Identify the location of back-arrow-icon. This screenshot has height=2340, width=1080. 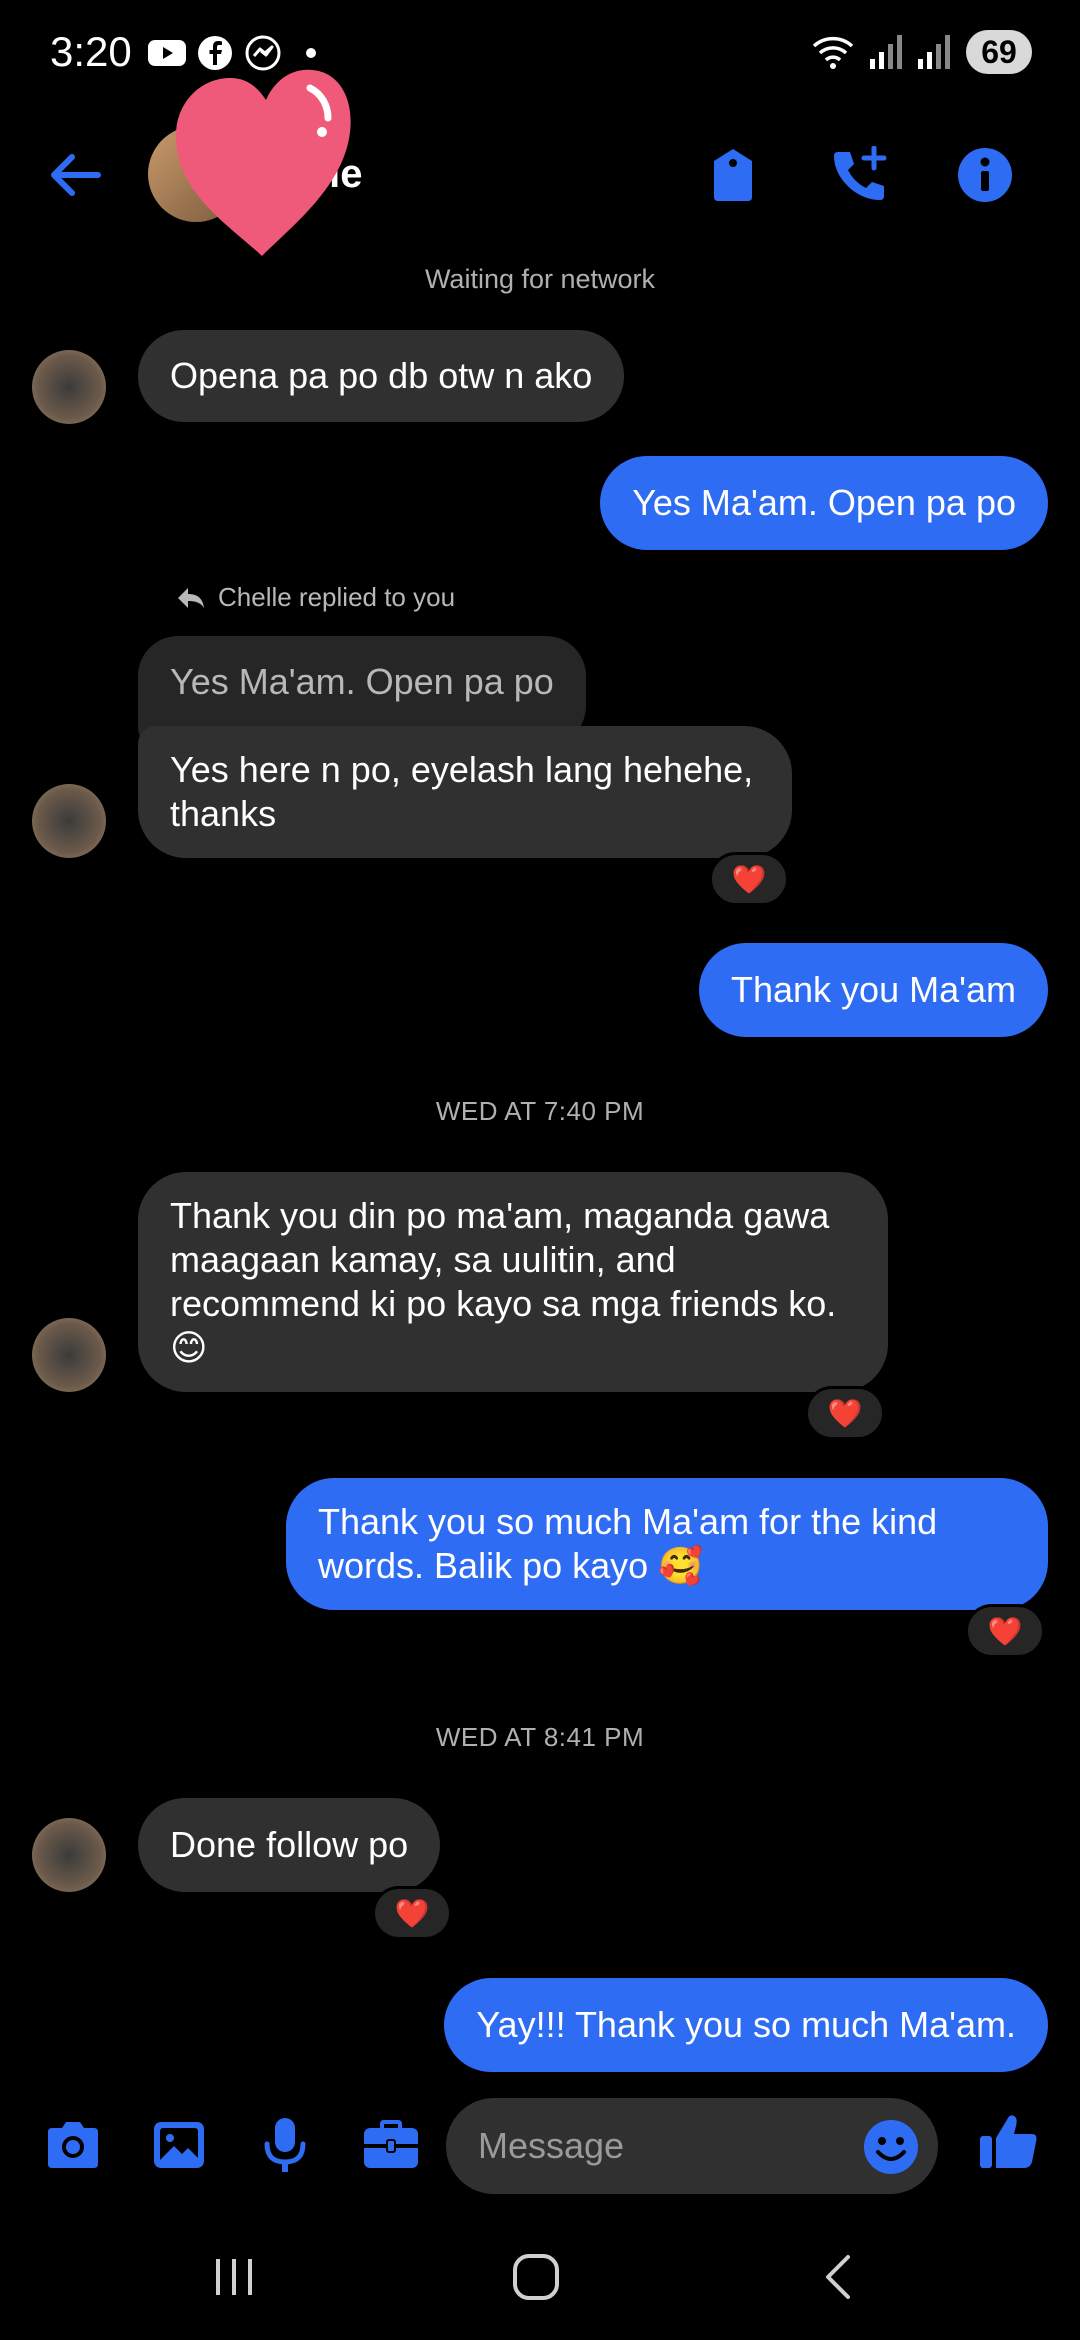
(76, 175).